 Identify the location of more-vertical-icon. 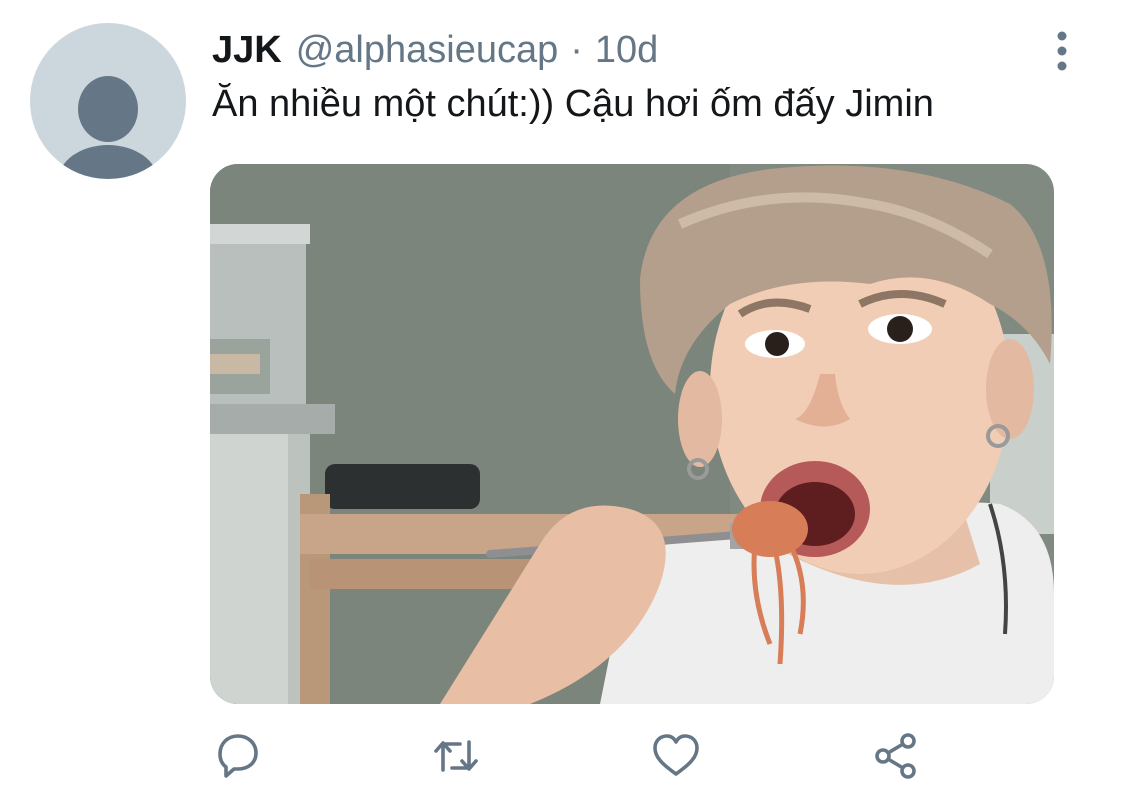
(1062, 51).